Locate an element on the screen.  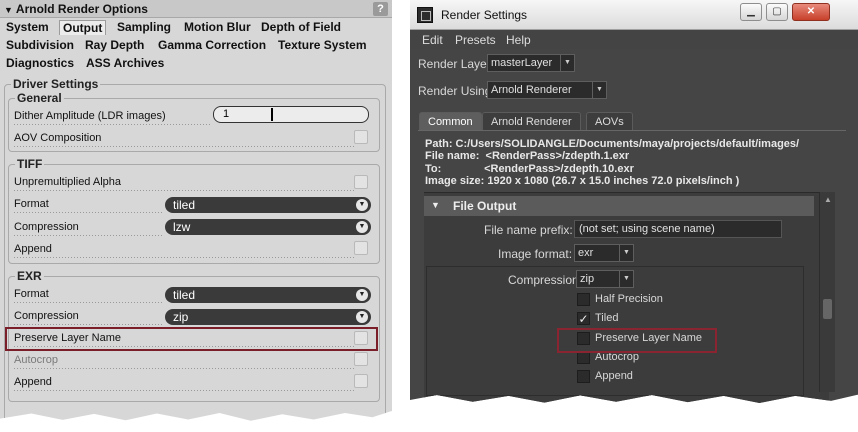
panel-title: Arnold Render Options is located at coordinates (81, 9).